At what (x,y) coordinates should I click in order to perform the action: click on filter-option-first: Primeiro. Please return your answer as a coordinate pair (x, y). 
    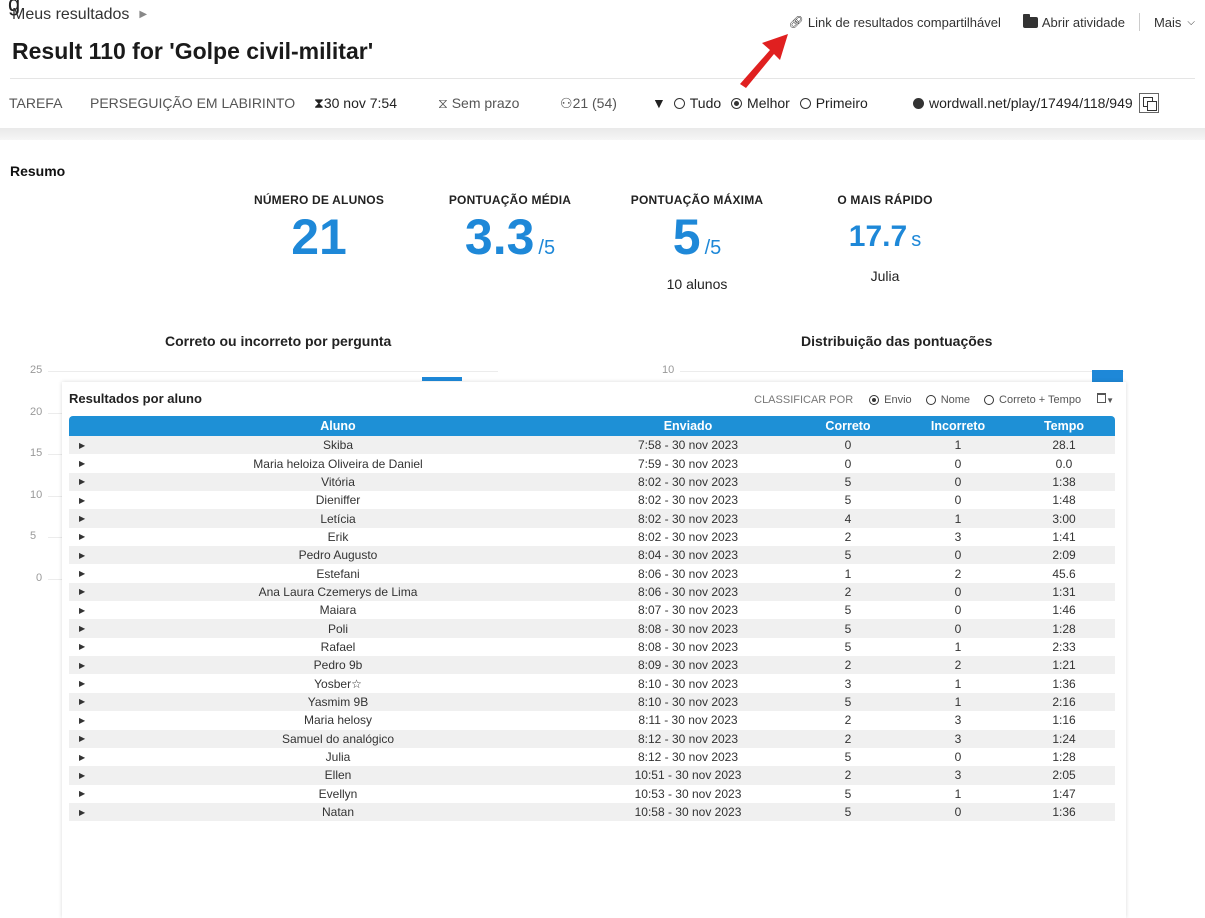
    Looking at the image, I should click on (833, 103).